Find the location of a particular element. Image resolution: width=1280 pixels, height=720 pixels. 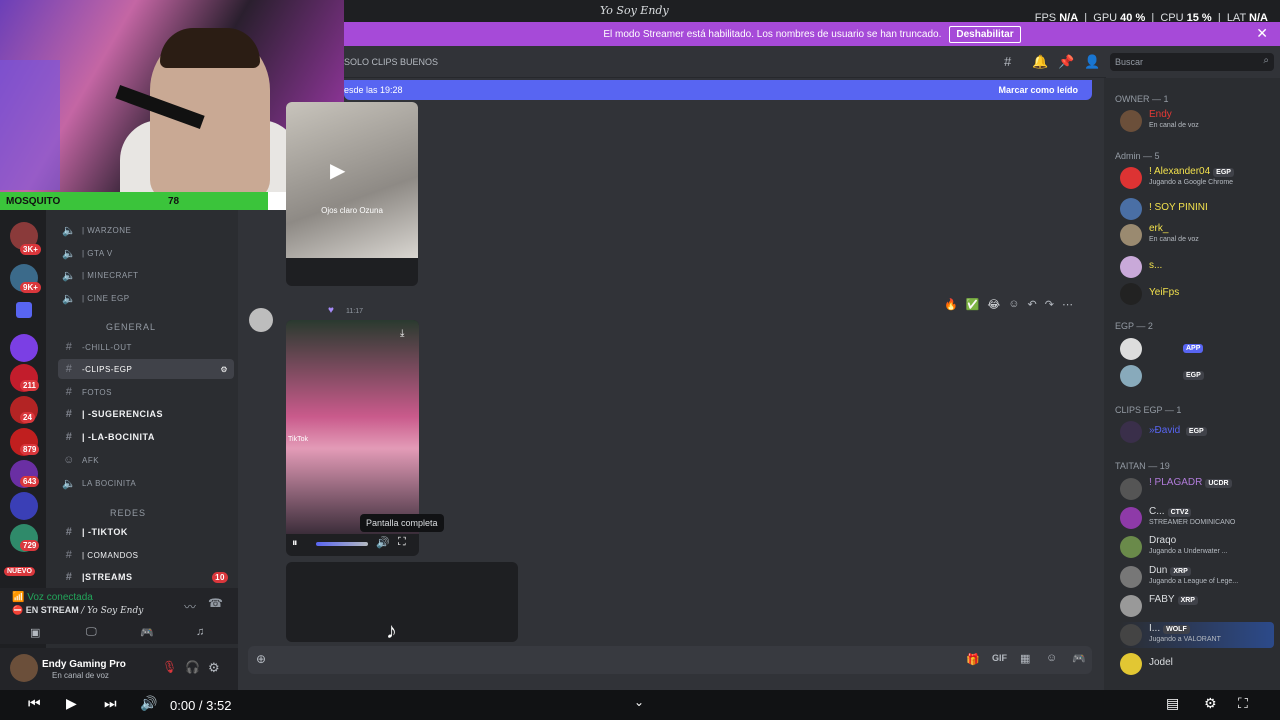

next-icon: ⏭ is located at coordinates (110, 703).